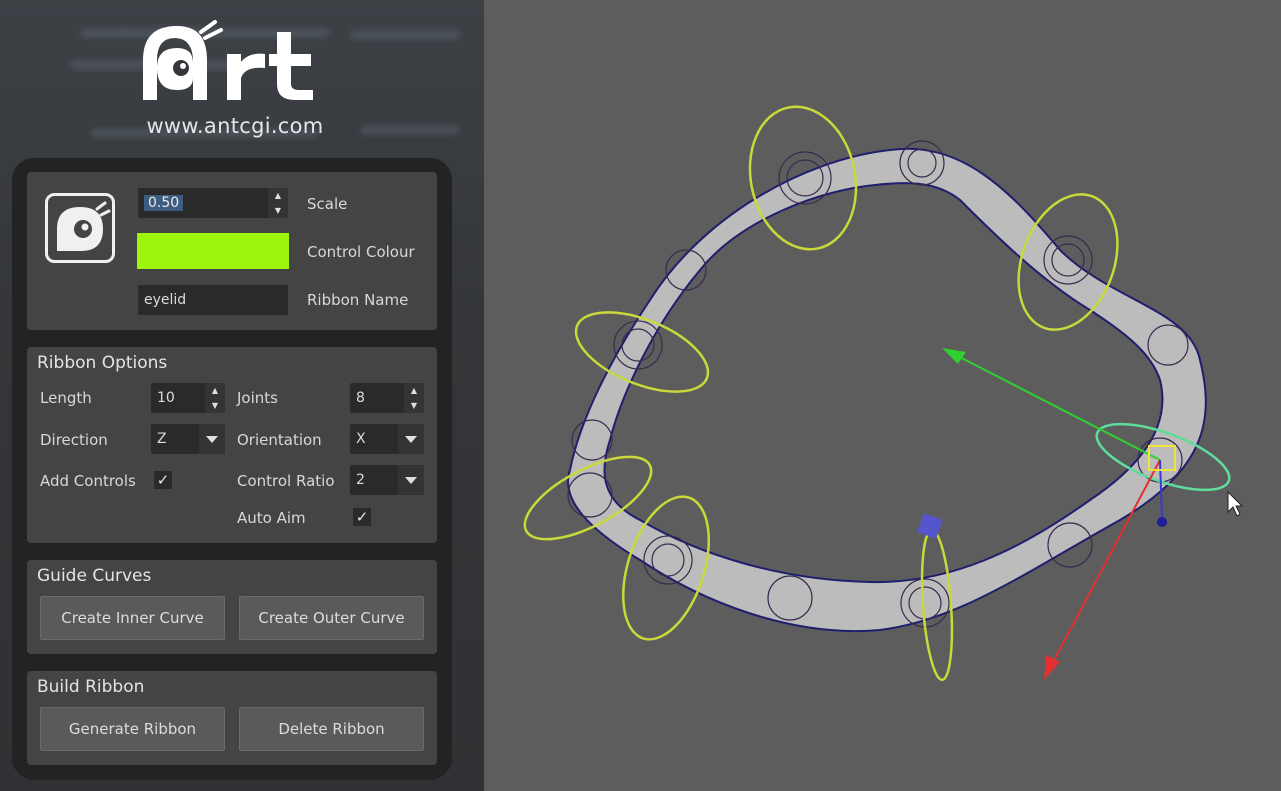  What do you see at coordinates (1052, 667) in the screenshot?
I see `x-axis-arrow-icon` at bounding box center [1052, 667].